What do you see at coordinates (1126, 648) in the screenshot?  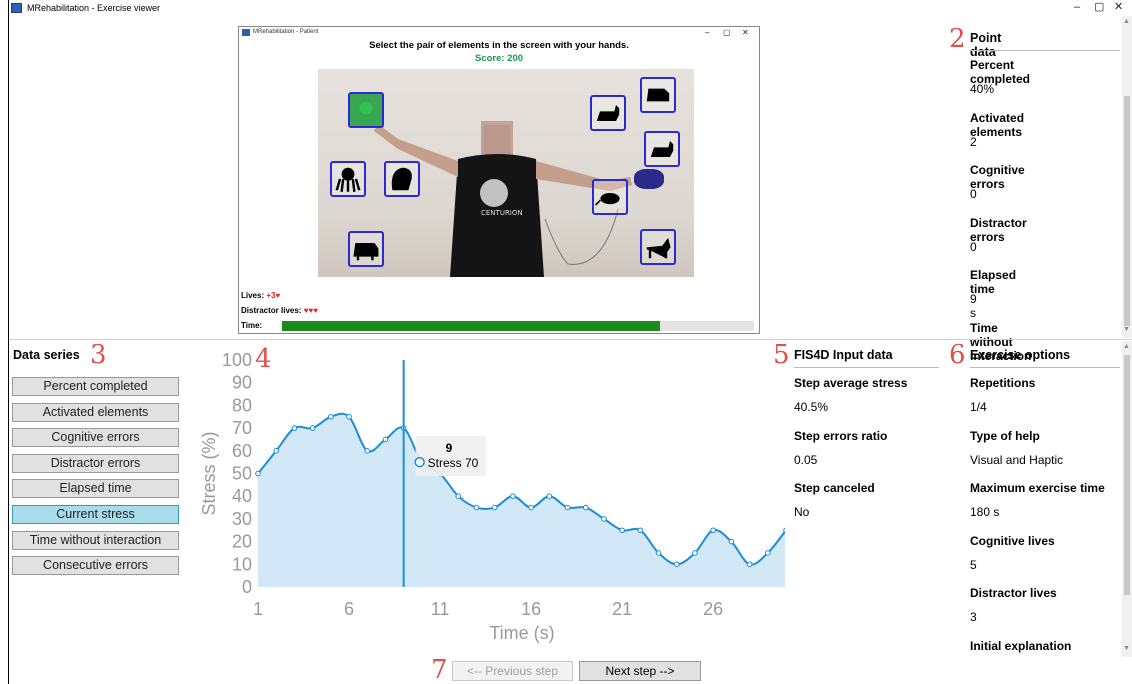 I see `scroll-down-icon-2: ▼` at bounding box center [1126, 648].